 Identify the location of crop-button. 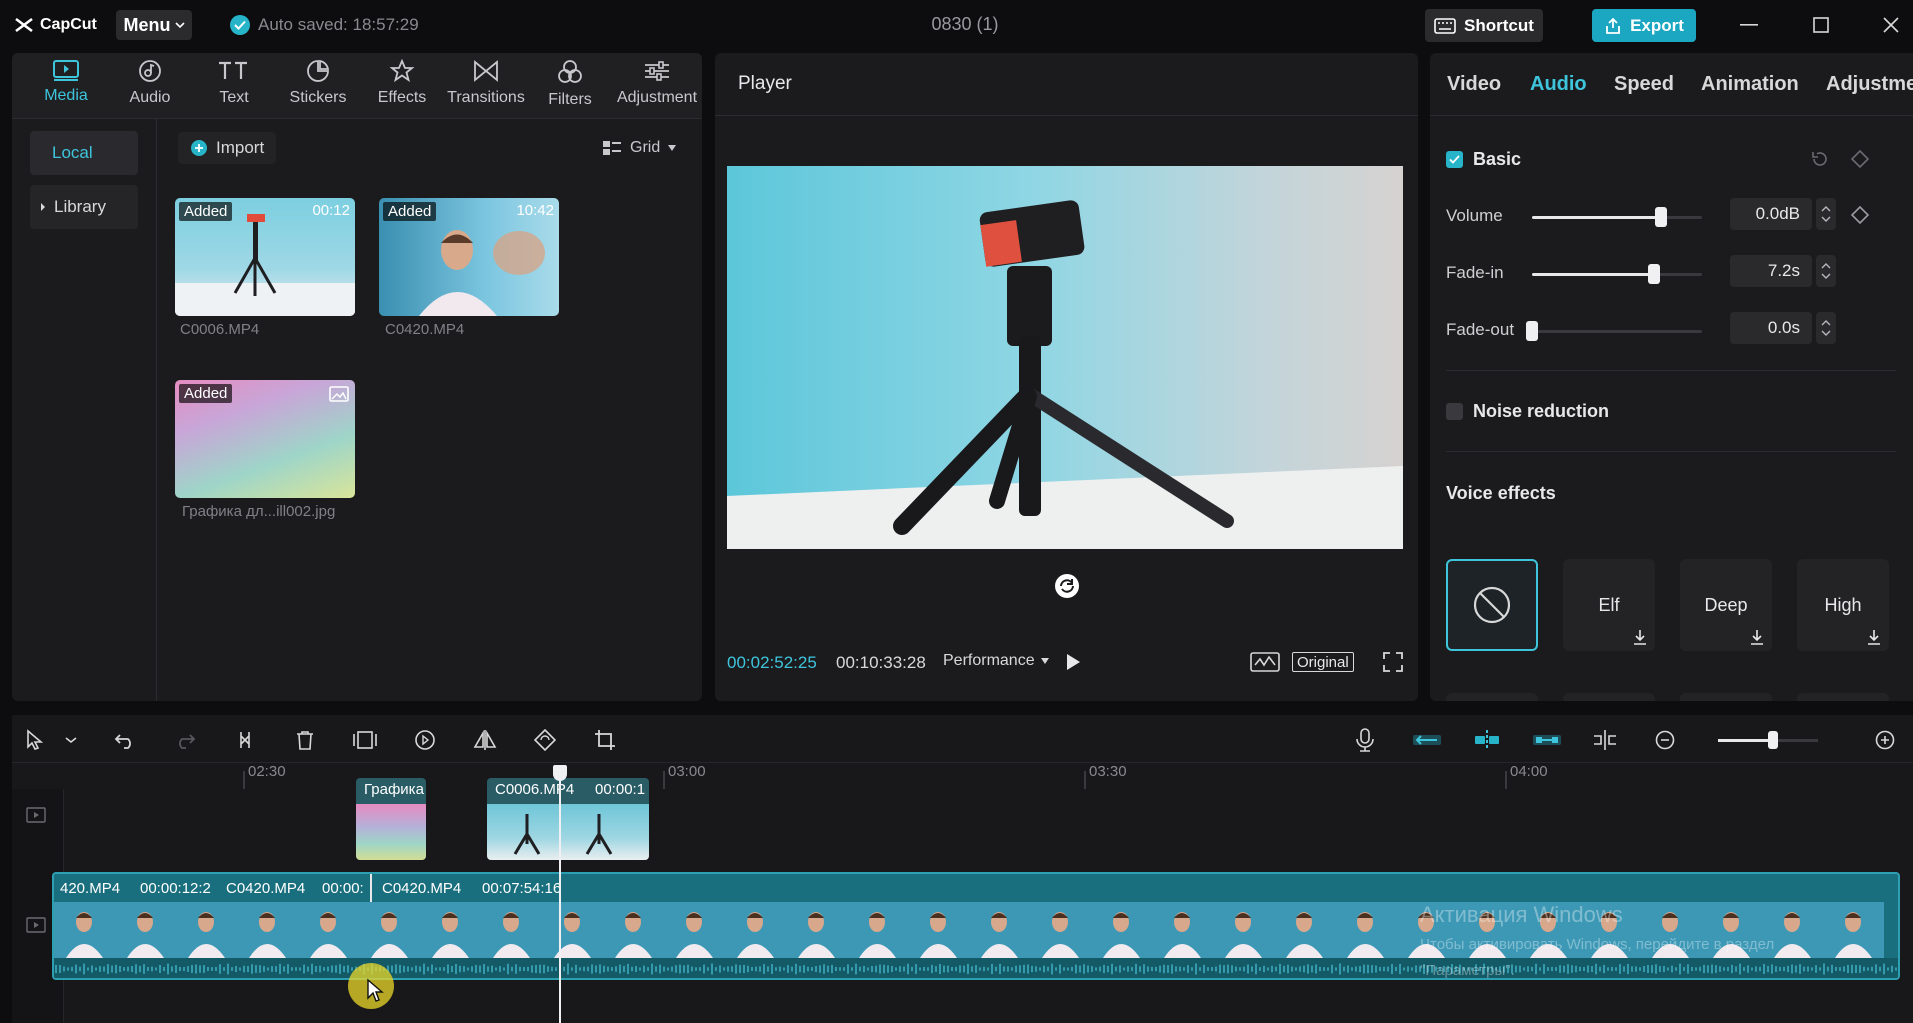
(605, 740).